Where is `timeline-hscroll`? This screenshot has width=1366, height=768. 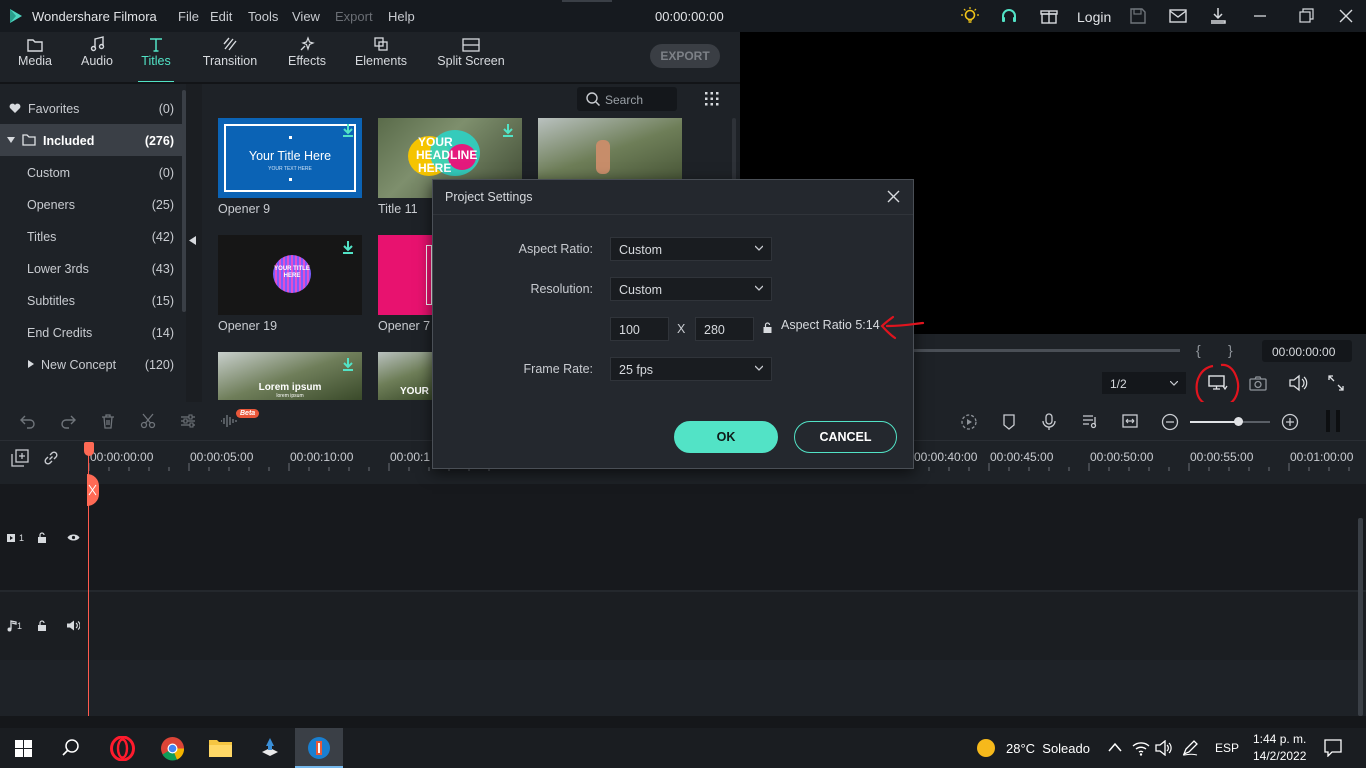
timeline-hscroll is located at coordinates (683, 722).